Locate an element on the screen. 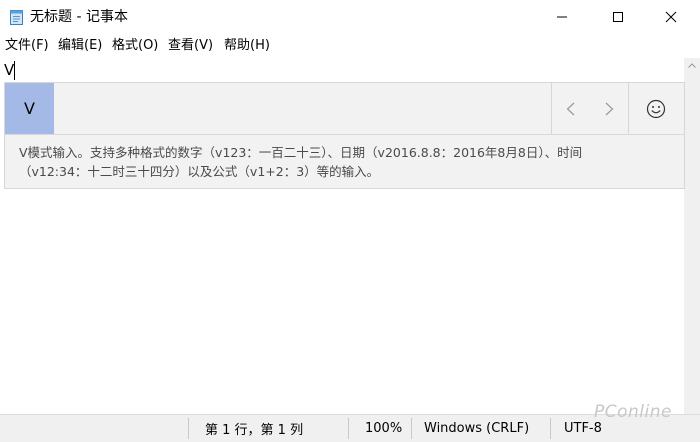 This screenshot has height=442, width=700. minimize-icon is located at coordinates (561, 16).